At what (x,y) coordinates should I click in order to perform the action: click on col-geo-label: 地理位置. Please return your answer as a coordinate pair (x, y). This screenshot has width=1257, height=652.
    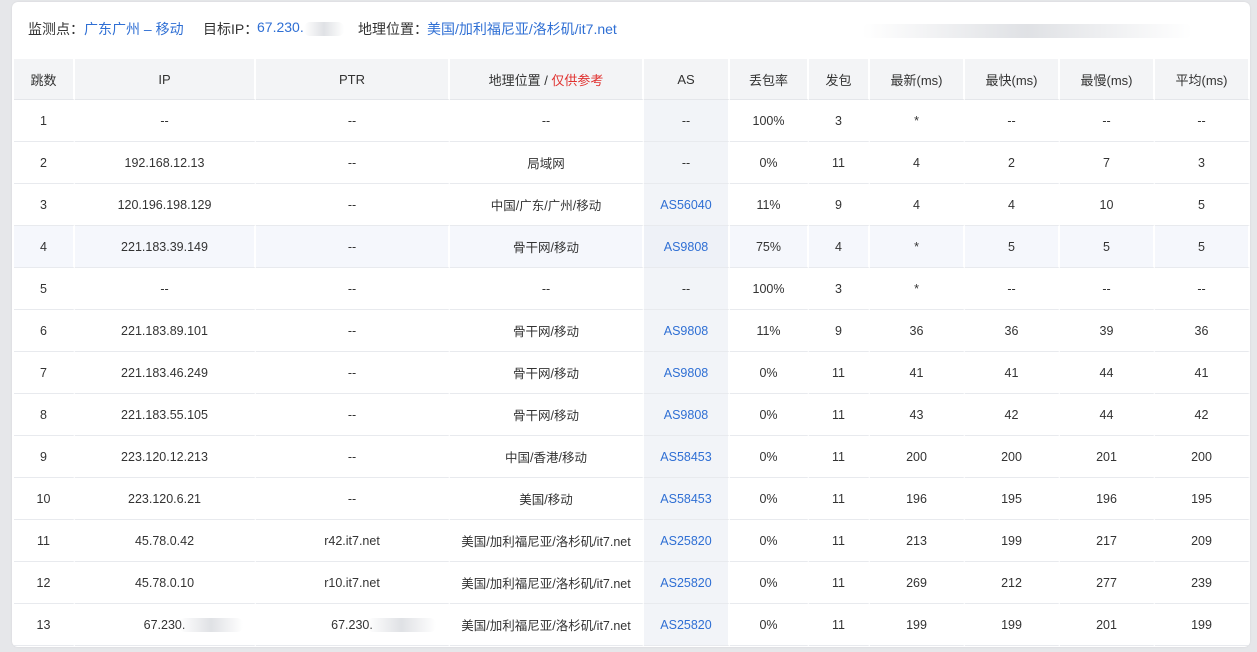
    Looking at the image, I should click on (514, 80).